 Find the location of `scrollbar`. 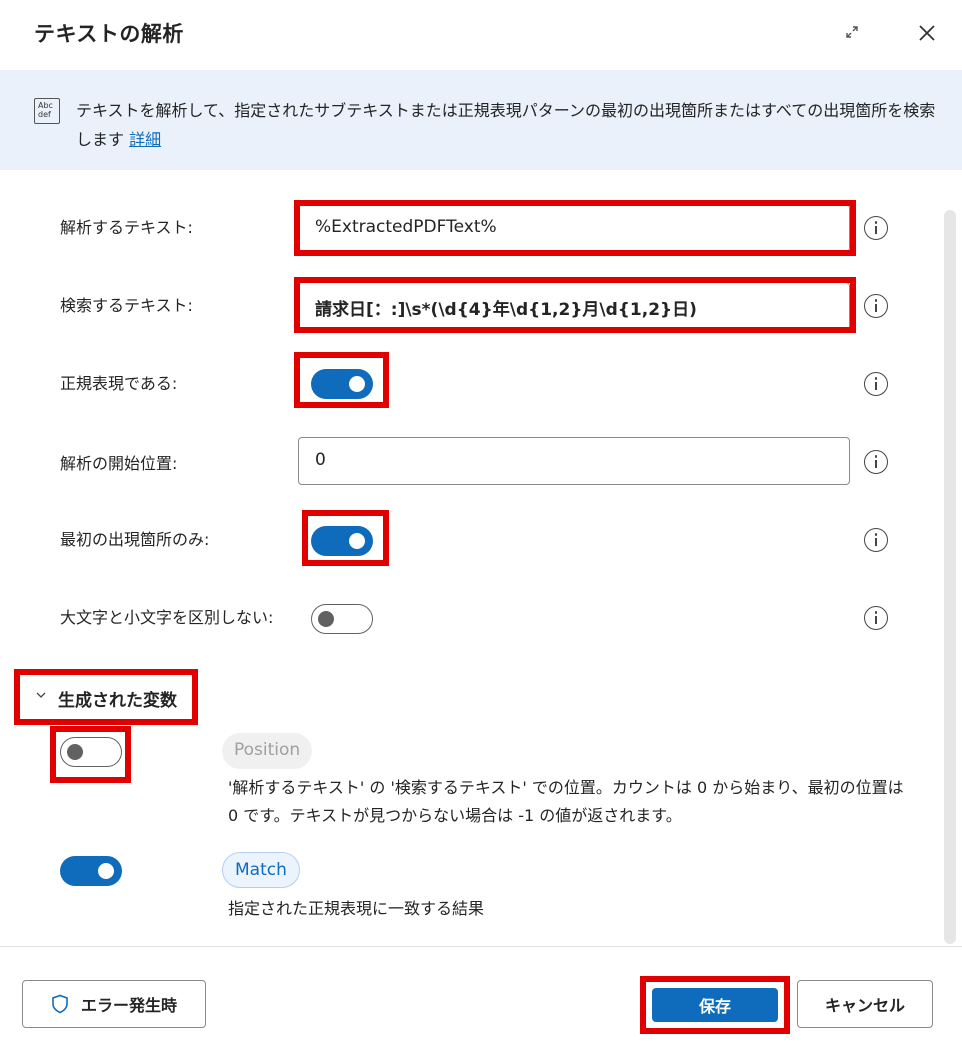

scrollbar is located at coordinates (950, 577).